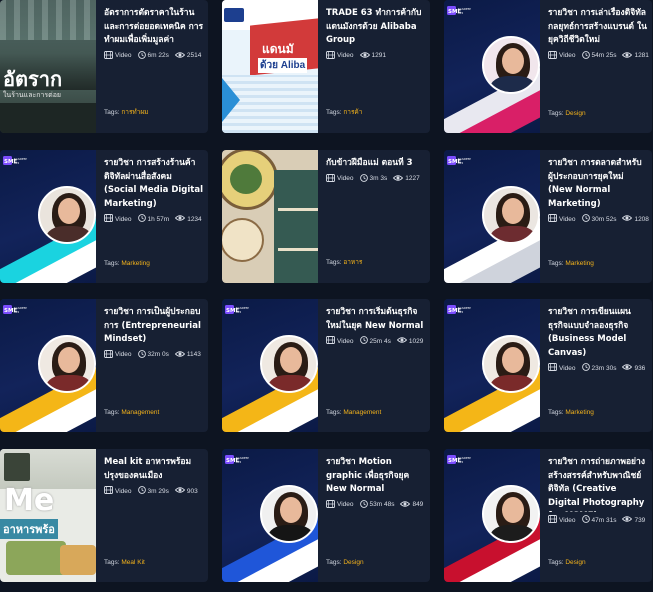  I want to click on tag-link: Meal Kit, so click(132, 562).